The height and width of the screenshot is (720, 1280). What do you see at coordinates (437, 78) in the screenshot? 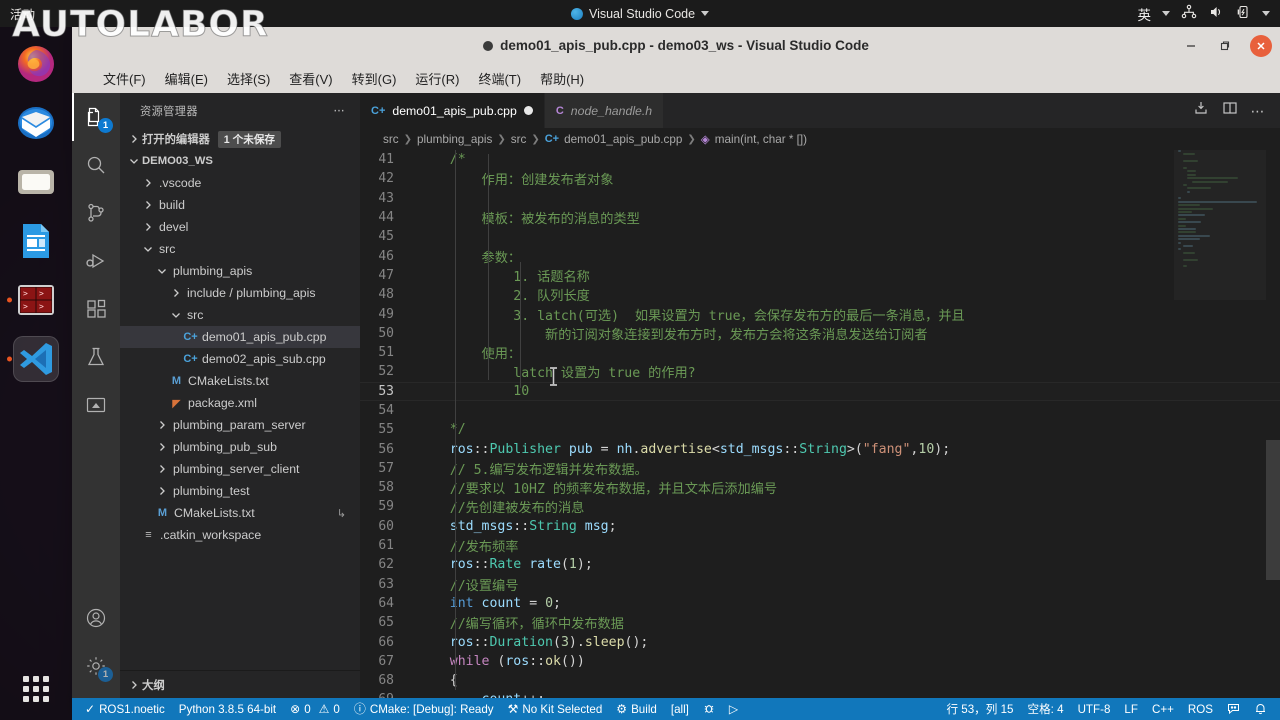
I see `menu-item-run: 运行(R)` at bounding box center [437, 78].